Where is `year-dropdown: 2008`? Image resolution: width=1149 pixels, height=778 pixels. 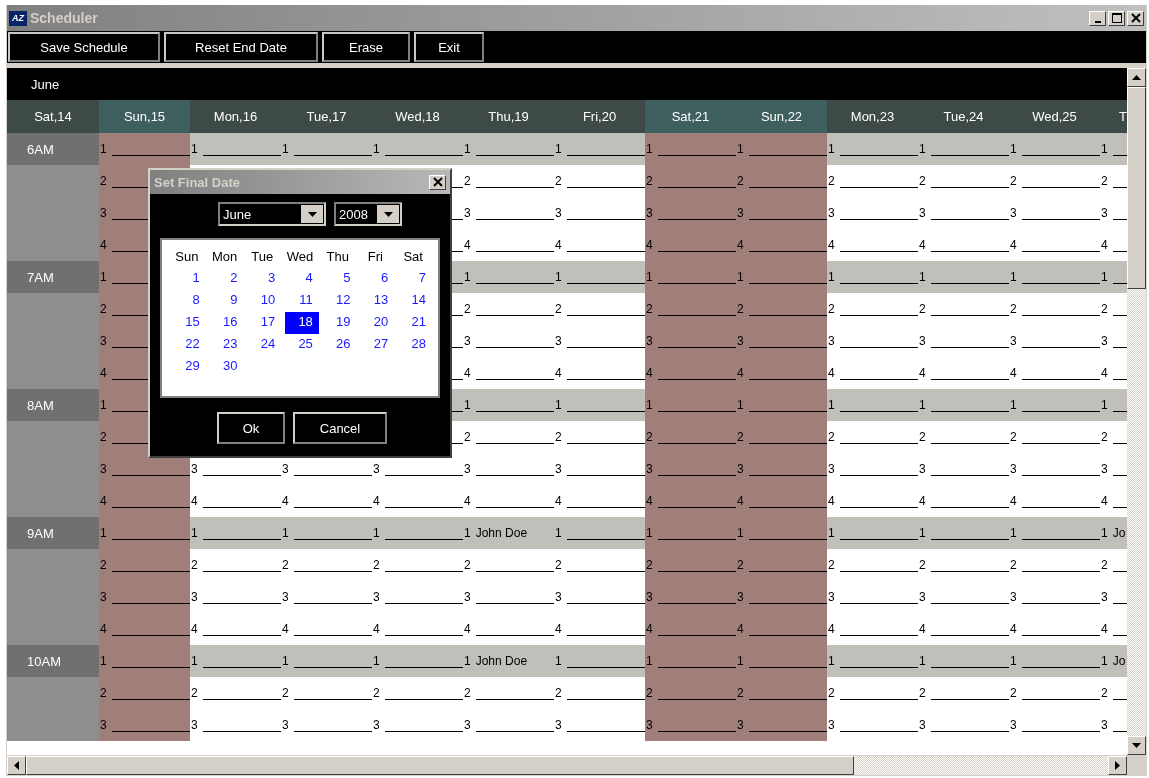 year-dropdown: 2008 is located at coordinates (368, 214).